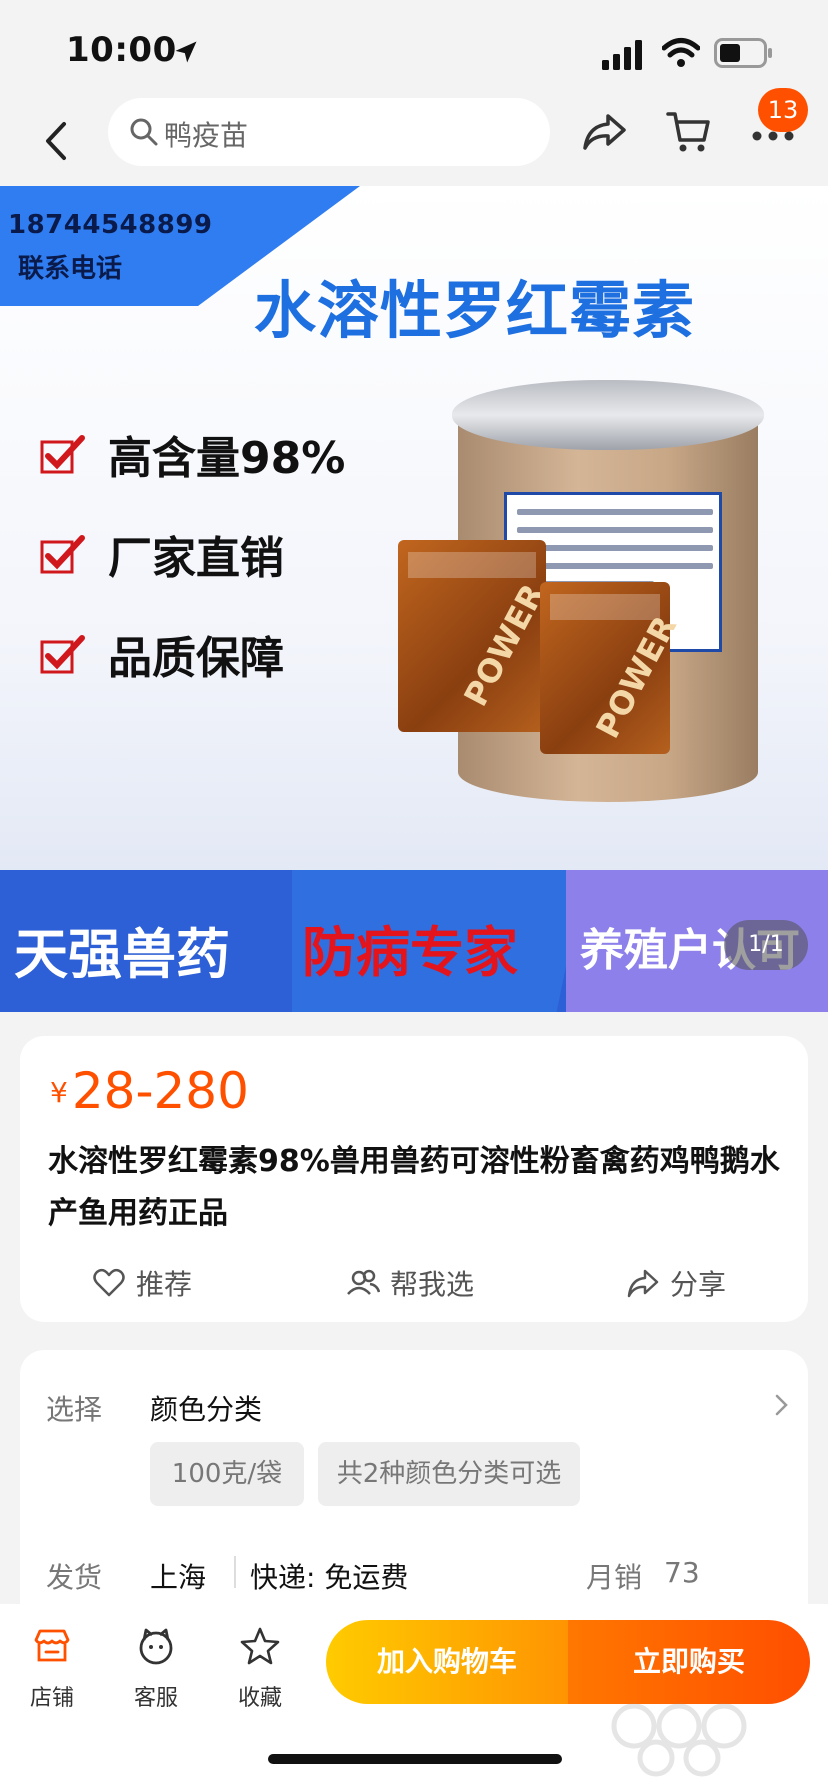  I want to click on delivery-info: 快递: 免运费, so click(329, 1577).